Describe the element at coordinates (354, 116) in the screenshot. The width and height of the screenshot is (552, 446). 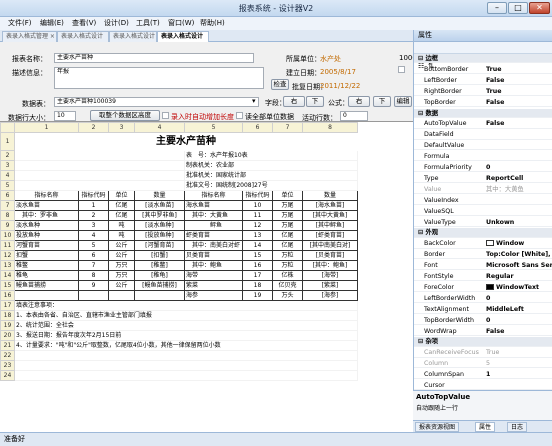
I see `active-rows-input: 0` at that location.